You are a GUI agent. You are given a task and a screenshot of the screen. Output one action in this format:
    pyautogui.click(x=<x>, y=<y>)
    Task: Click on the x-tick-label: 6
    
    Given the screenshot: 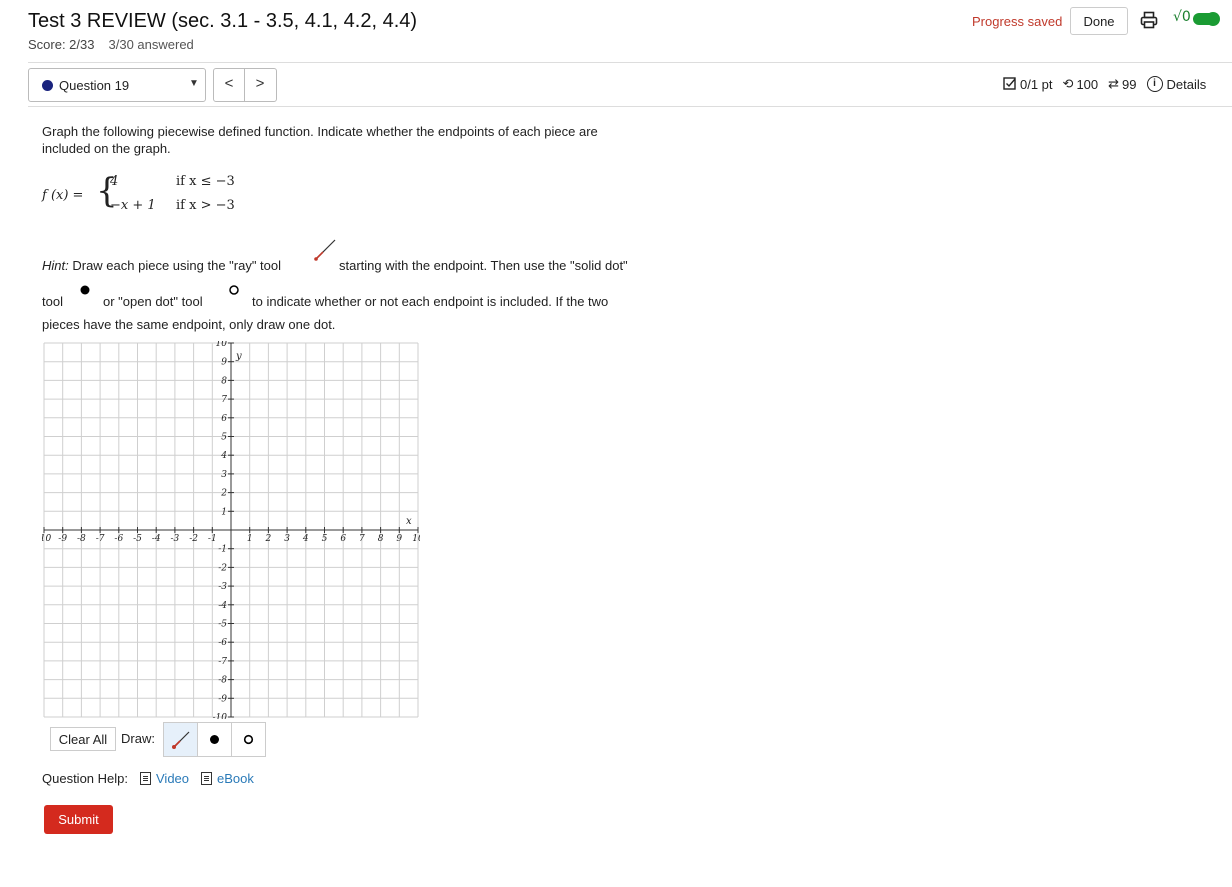 What is the action you would take?
    pyautogui.click(x=343, y=539)
    